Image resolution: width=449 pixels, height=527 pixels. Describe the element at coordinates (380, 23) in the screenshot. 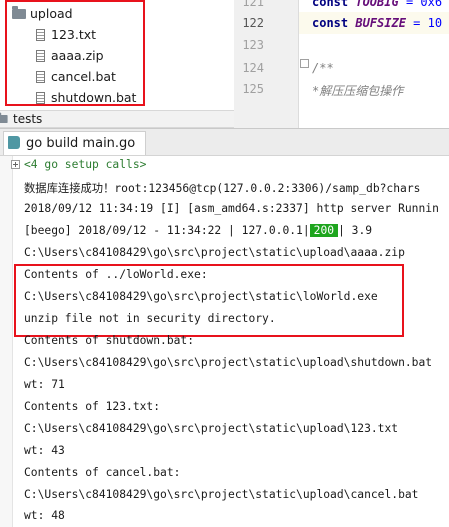

I see `code-constant: BUFSIZE` at that location.